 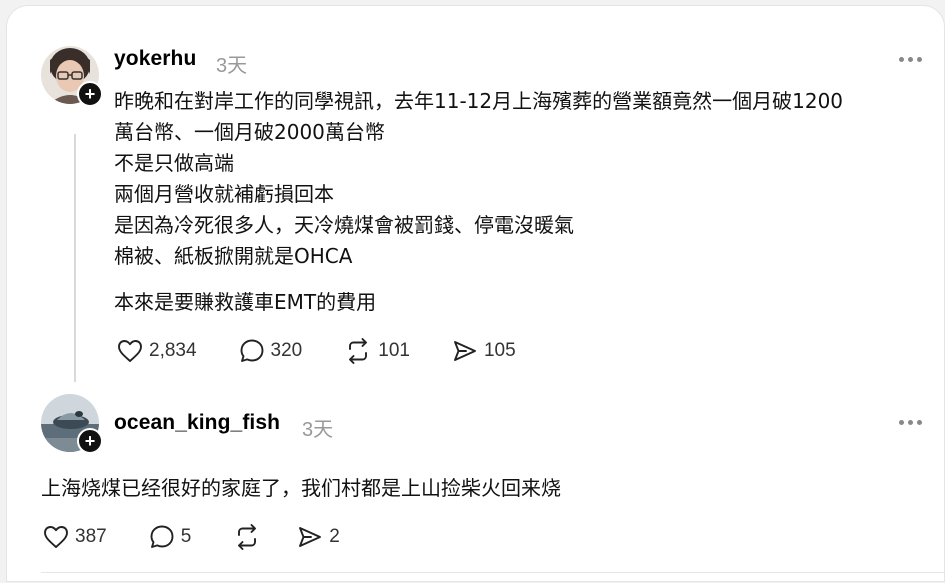 What do you see at coordinates (492, 572) in the screenshot?
I see `divider` at bounding box center [492, 572].